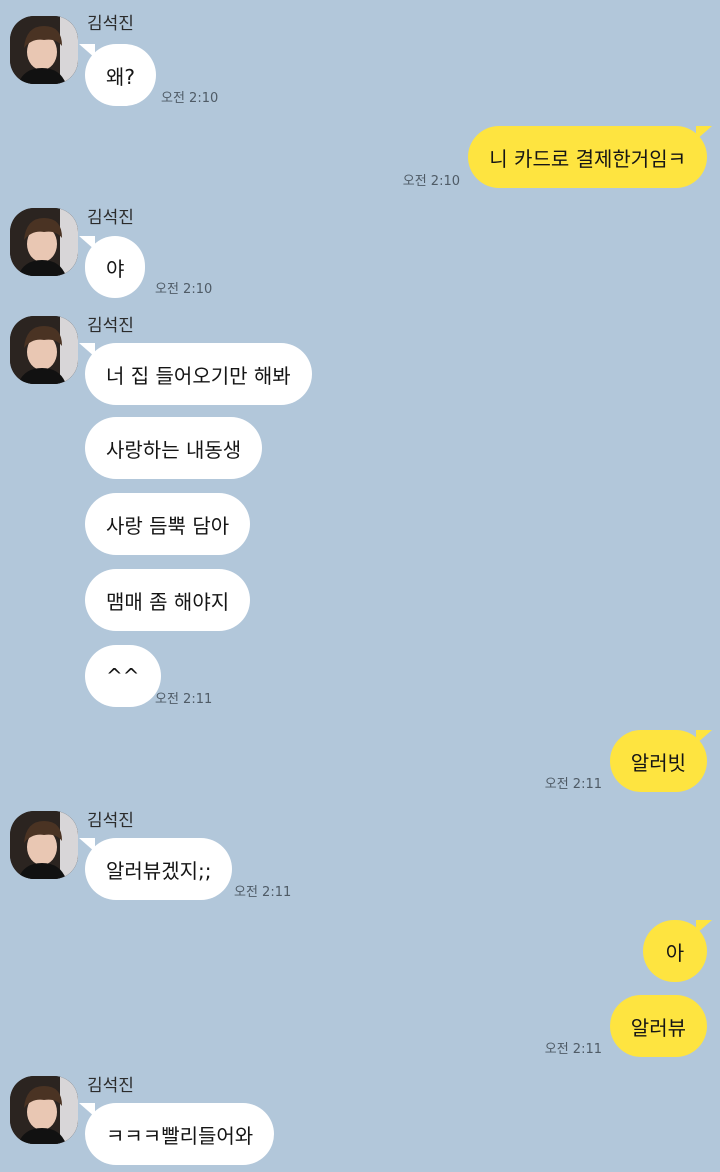  What do you see at coordinates (121, 75) in the screenshot?
I see `incoming-message: 왜?` at bounding box center [121, 75].